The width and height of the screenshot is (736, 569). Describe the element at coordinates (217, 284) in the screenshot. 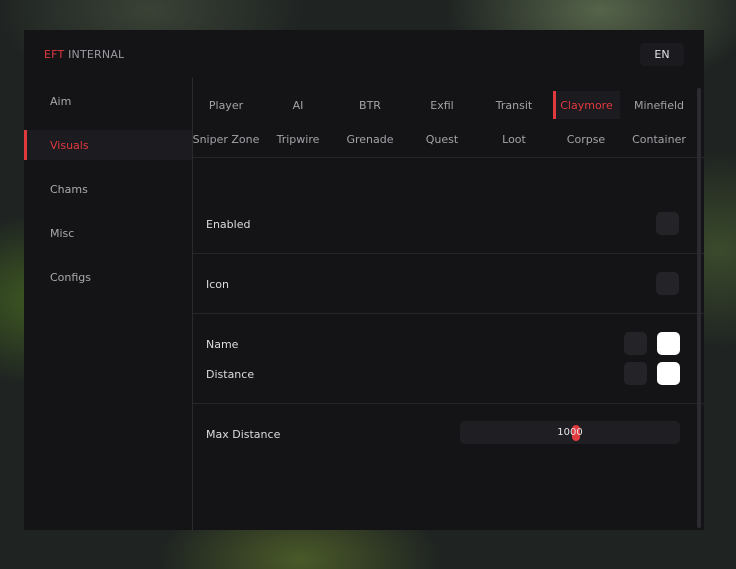

I see `icon-label: Icon` at that location.